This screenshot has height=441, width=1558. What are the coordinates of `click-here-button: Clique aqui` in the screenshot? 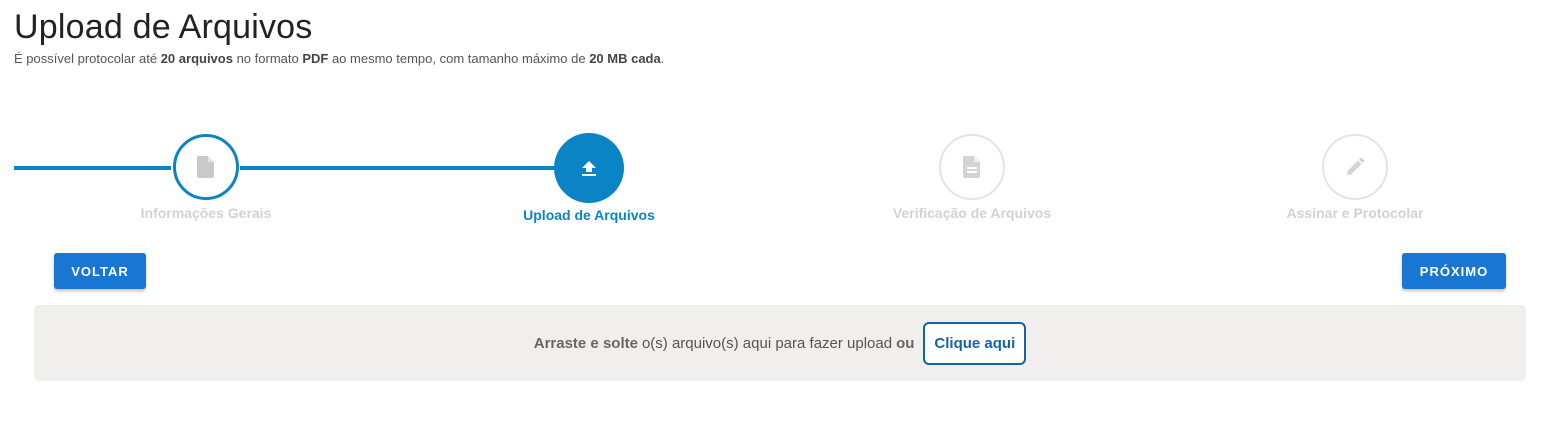 It's located at (975, 343).